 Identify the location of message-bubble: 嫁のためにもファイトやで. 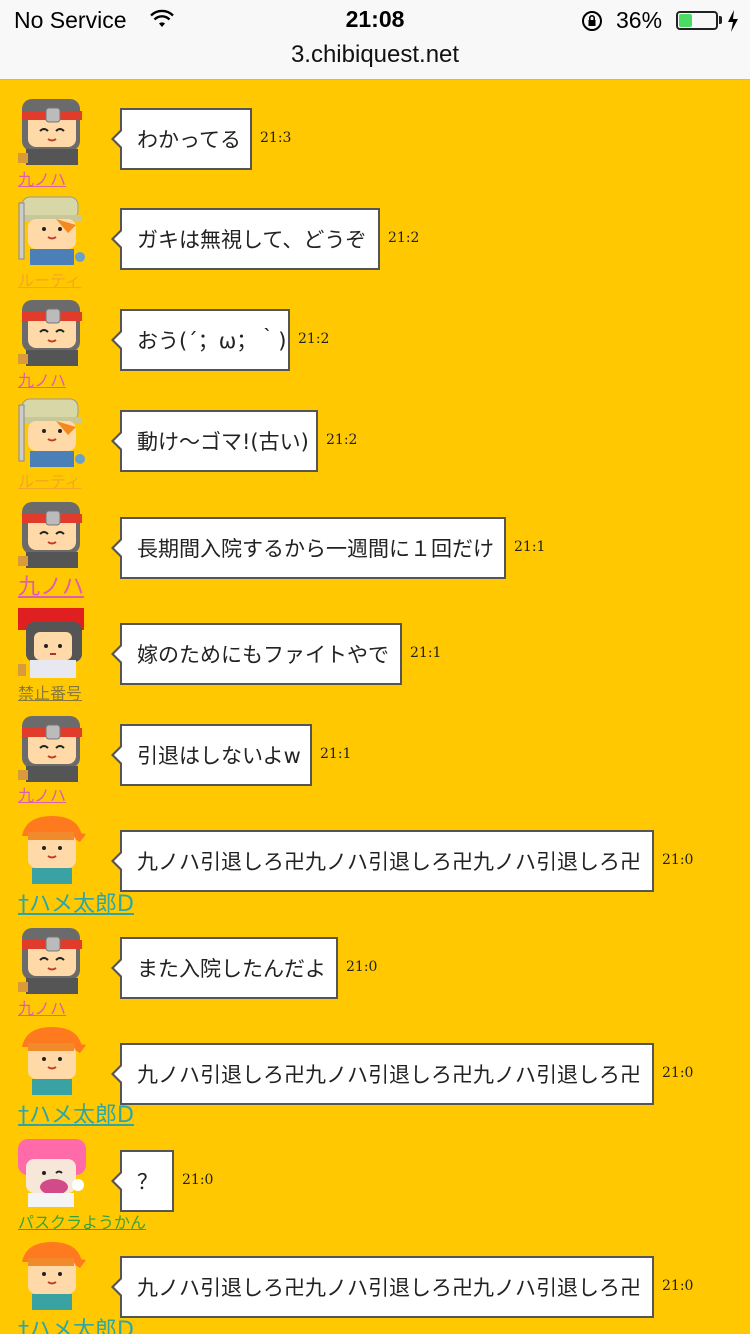
(256, 654).